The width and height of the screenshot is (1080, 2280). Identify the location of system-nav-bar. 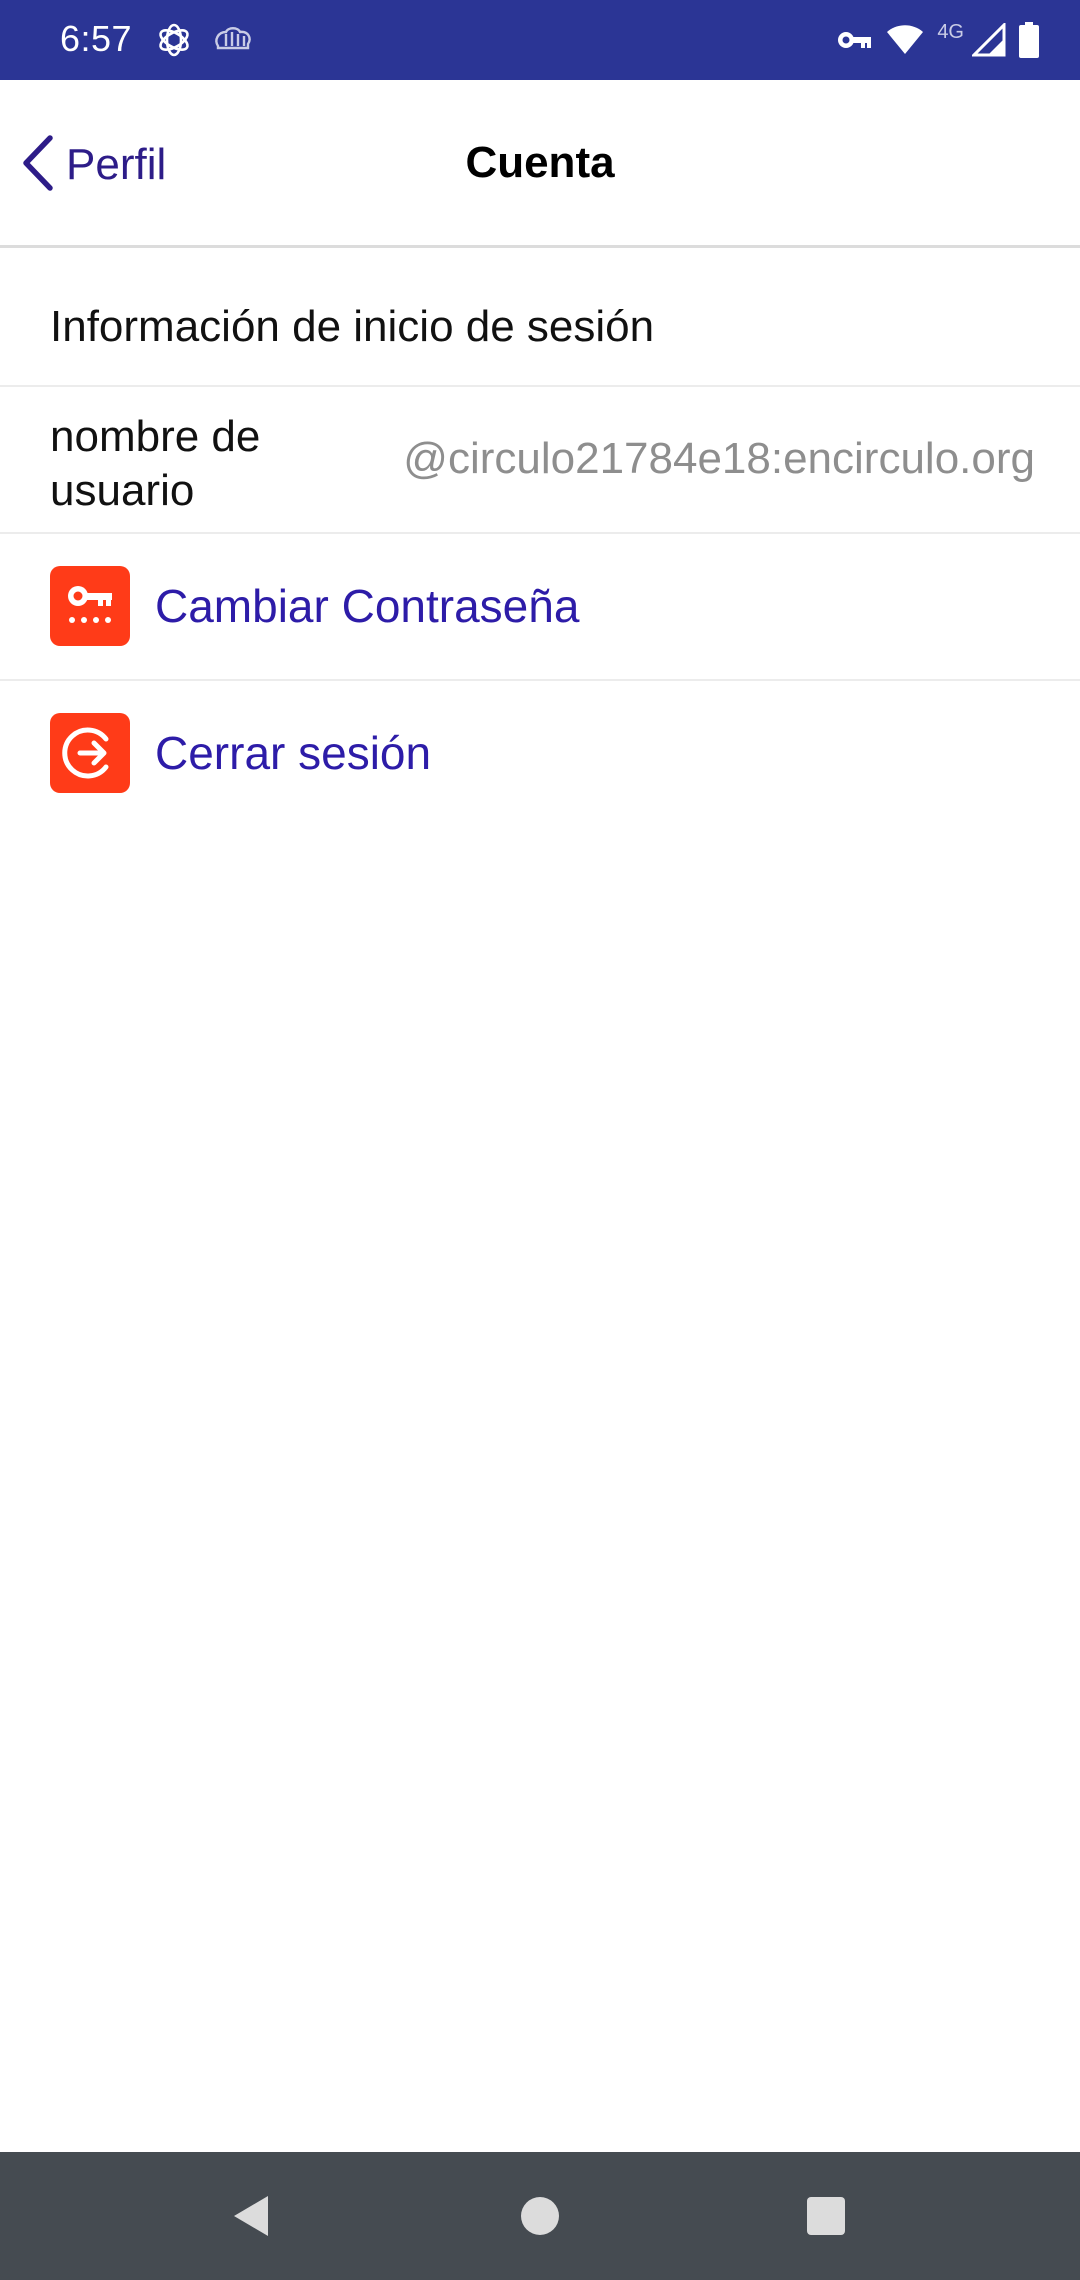
(540, 2216).